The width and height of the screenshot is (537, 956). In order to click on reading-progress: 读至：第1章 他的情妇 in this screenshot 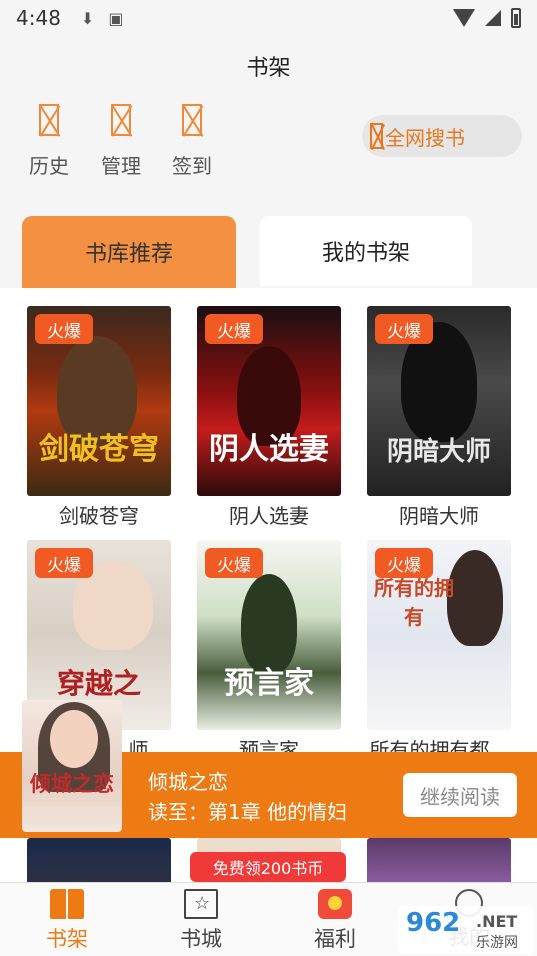, I will do `click(248, 812)`.